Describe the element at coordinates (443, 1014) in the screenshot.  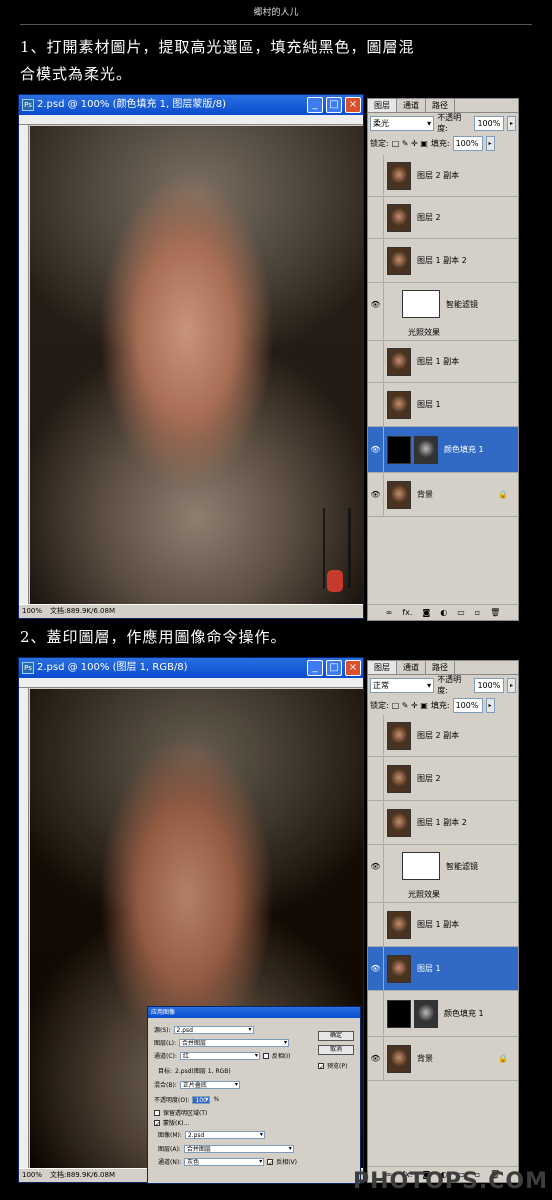
I see `layer-row: 颜色填充 1` at that location.